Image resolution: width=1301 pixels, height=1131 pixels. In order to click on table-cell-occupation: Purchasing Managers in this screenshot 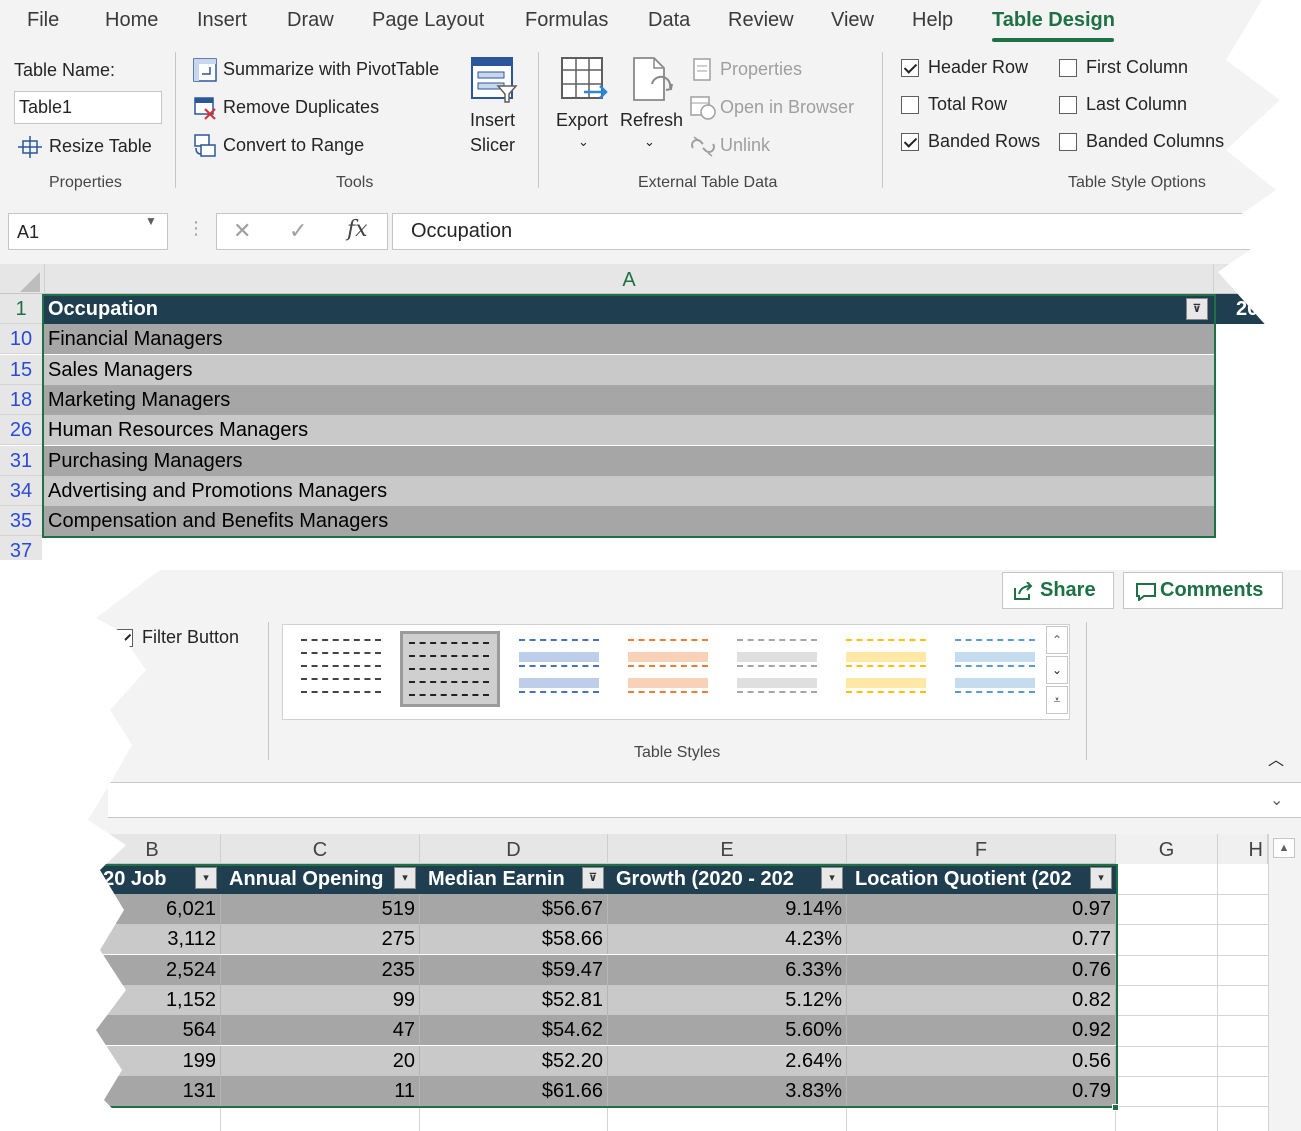, I will do `click(629, 460)`.